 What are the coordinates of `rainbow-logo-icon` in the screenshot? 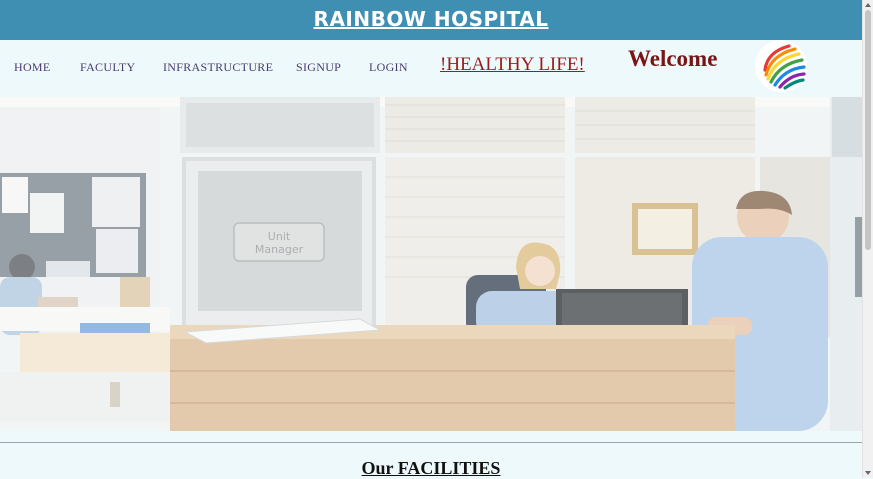 It's located at (781, 66).